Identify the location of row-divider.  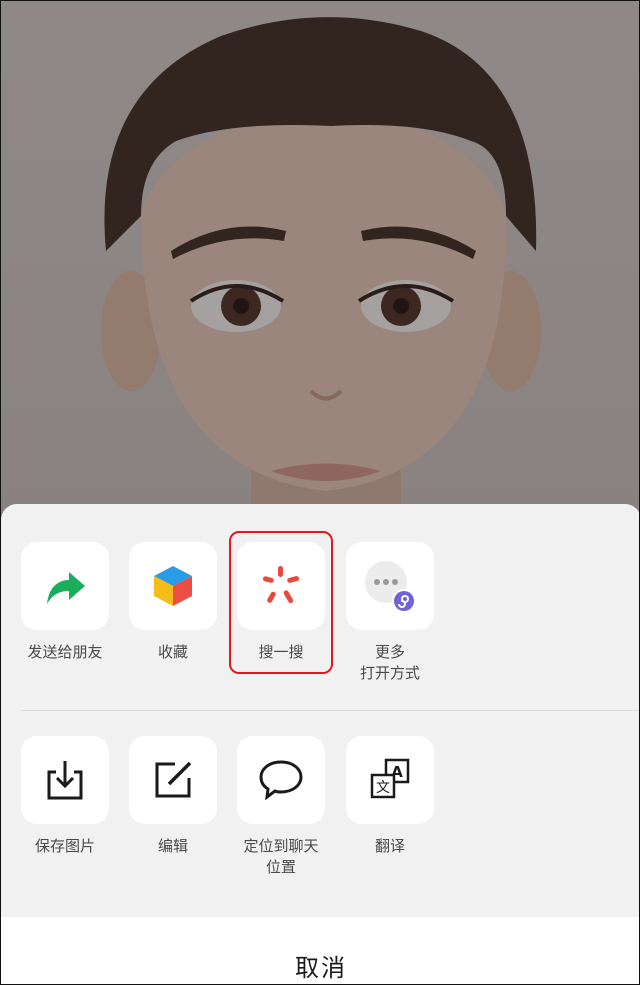
(330, 710).